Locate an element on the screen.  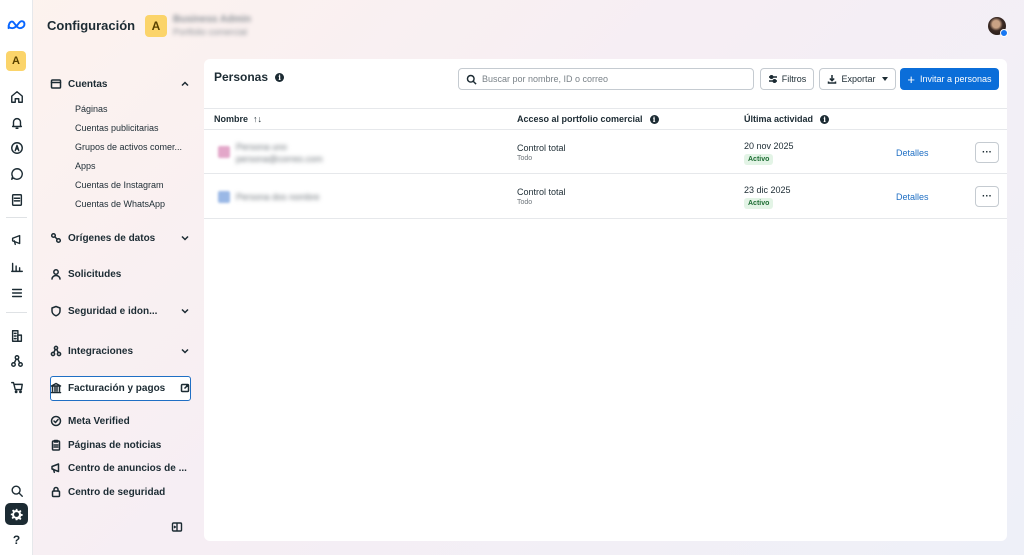
sidebar-item-facturacion: Facturación y pagos is located at coordinates (120, 388).